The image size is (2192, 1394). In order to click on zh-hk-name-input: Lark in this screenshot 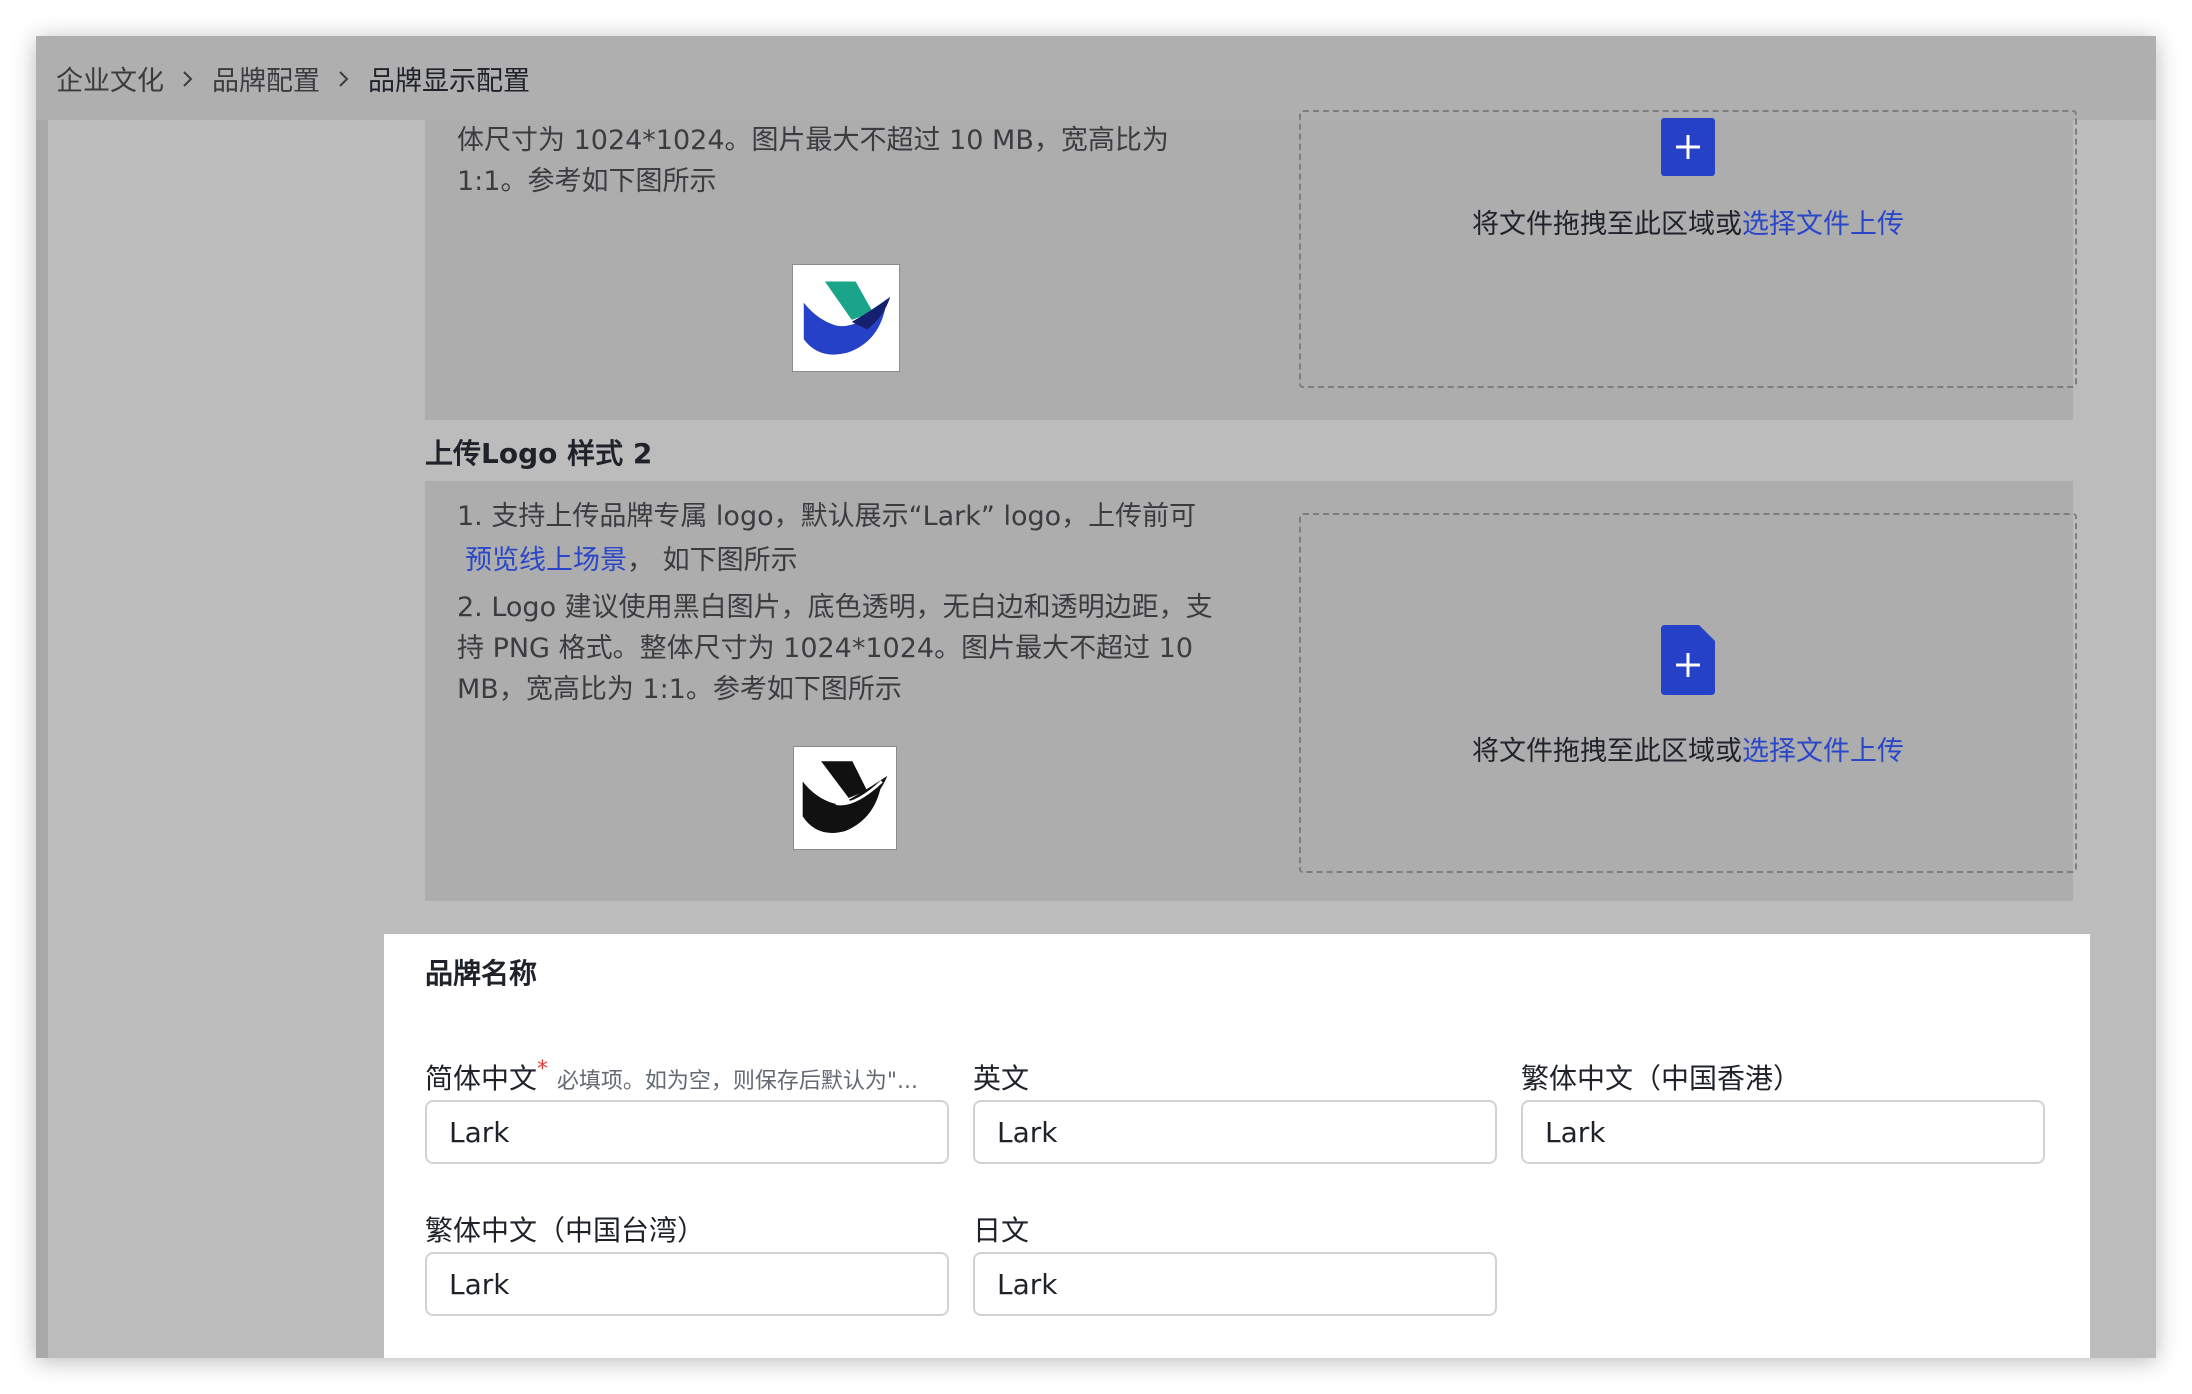, I will do `click(1783, 1132)`.